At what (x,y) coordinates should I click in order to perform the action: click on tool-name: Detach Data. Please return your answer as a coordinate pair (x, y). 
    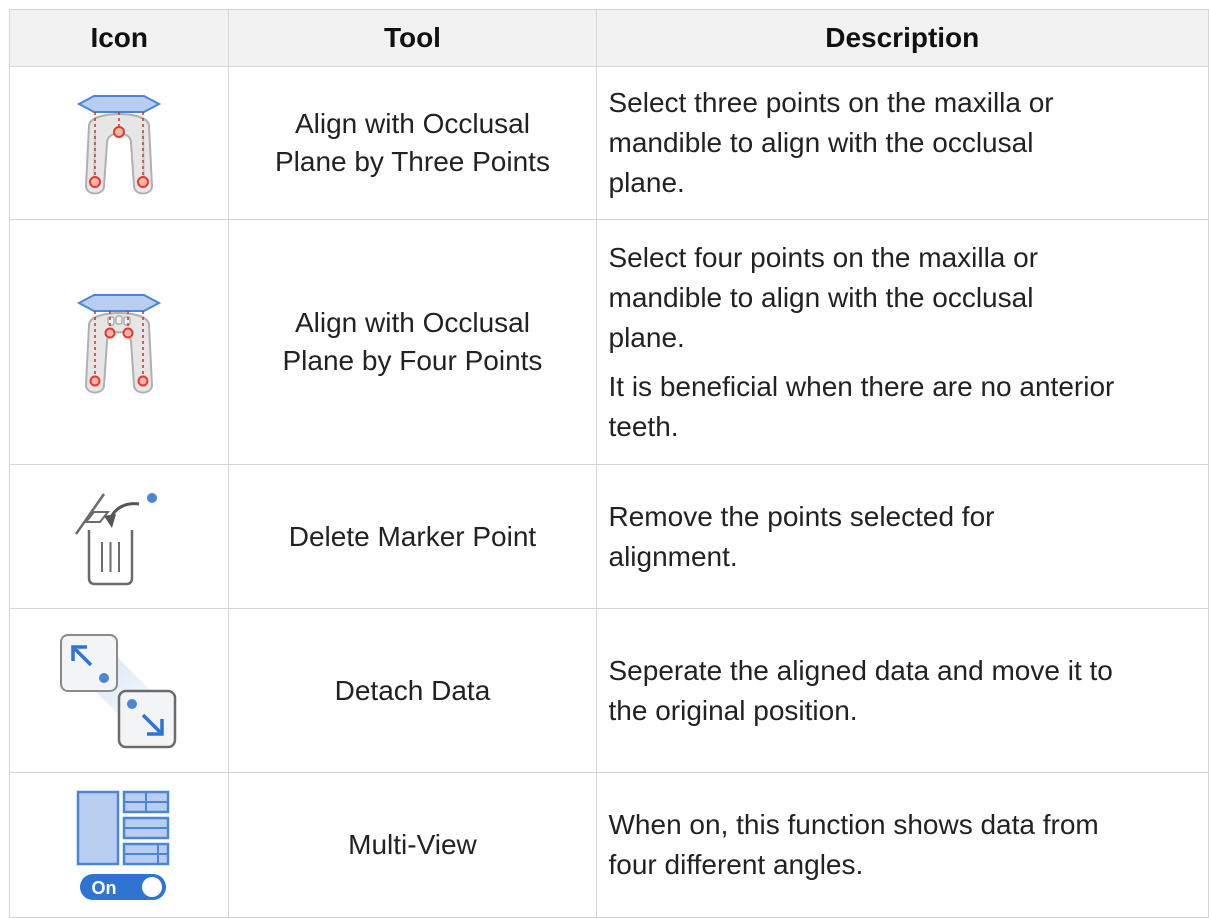
    Looking at the image, I should click on (412, 690).